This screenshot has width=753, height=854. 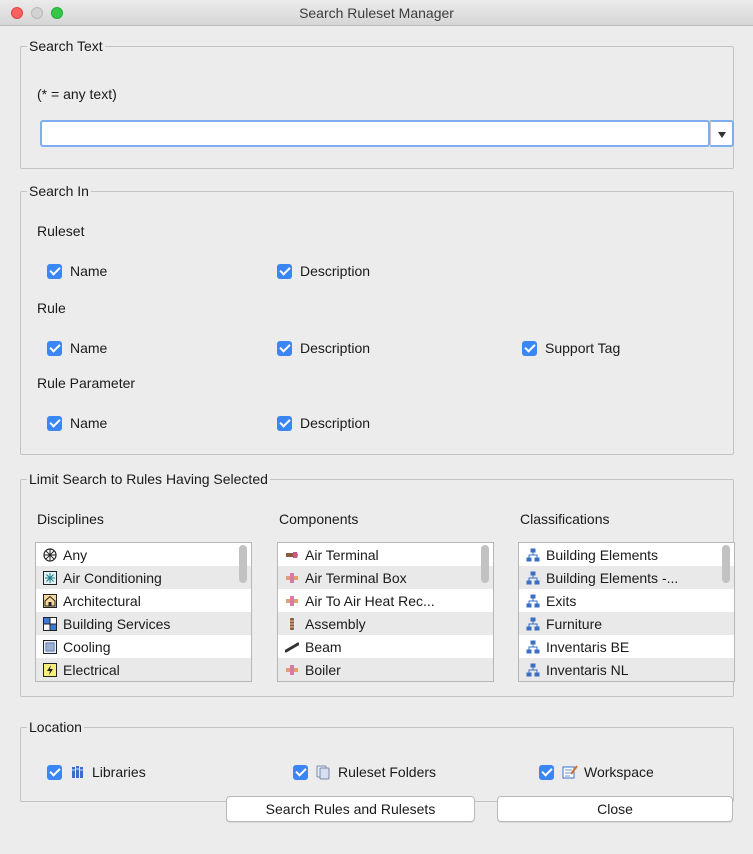 What do you see at coordinates (385, 646) in the screenshot?
I see `list-item: Beam` at bounding box center [385, 646].